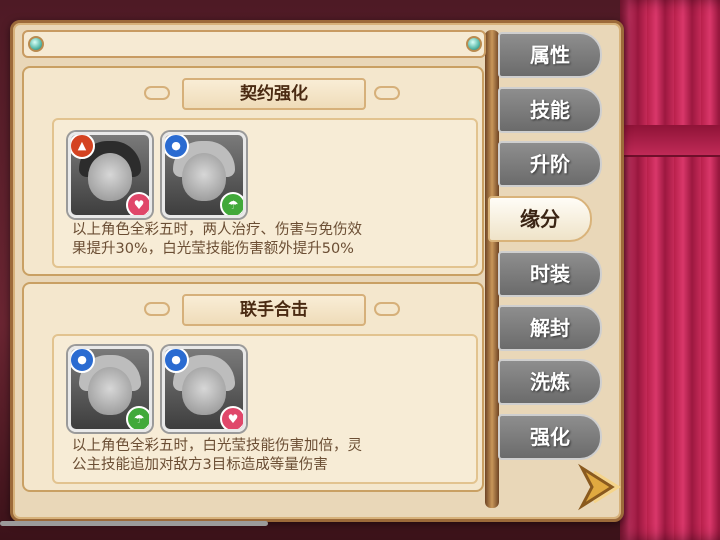 The image size is (720, 540). What do you see at coordinates (550, 55) in the screenshot?
I see `tab-attributes: 属性` at bounding box center [550, 55].